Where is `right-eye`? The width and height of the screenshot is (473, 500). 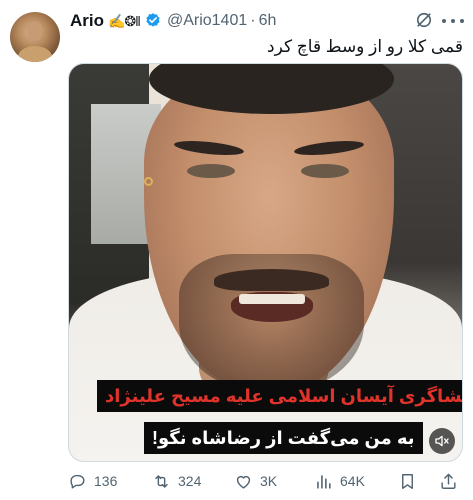
right-eye is located at coordinates (325, 171).